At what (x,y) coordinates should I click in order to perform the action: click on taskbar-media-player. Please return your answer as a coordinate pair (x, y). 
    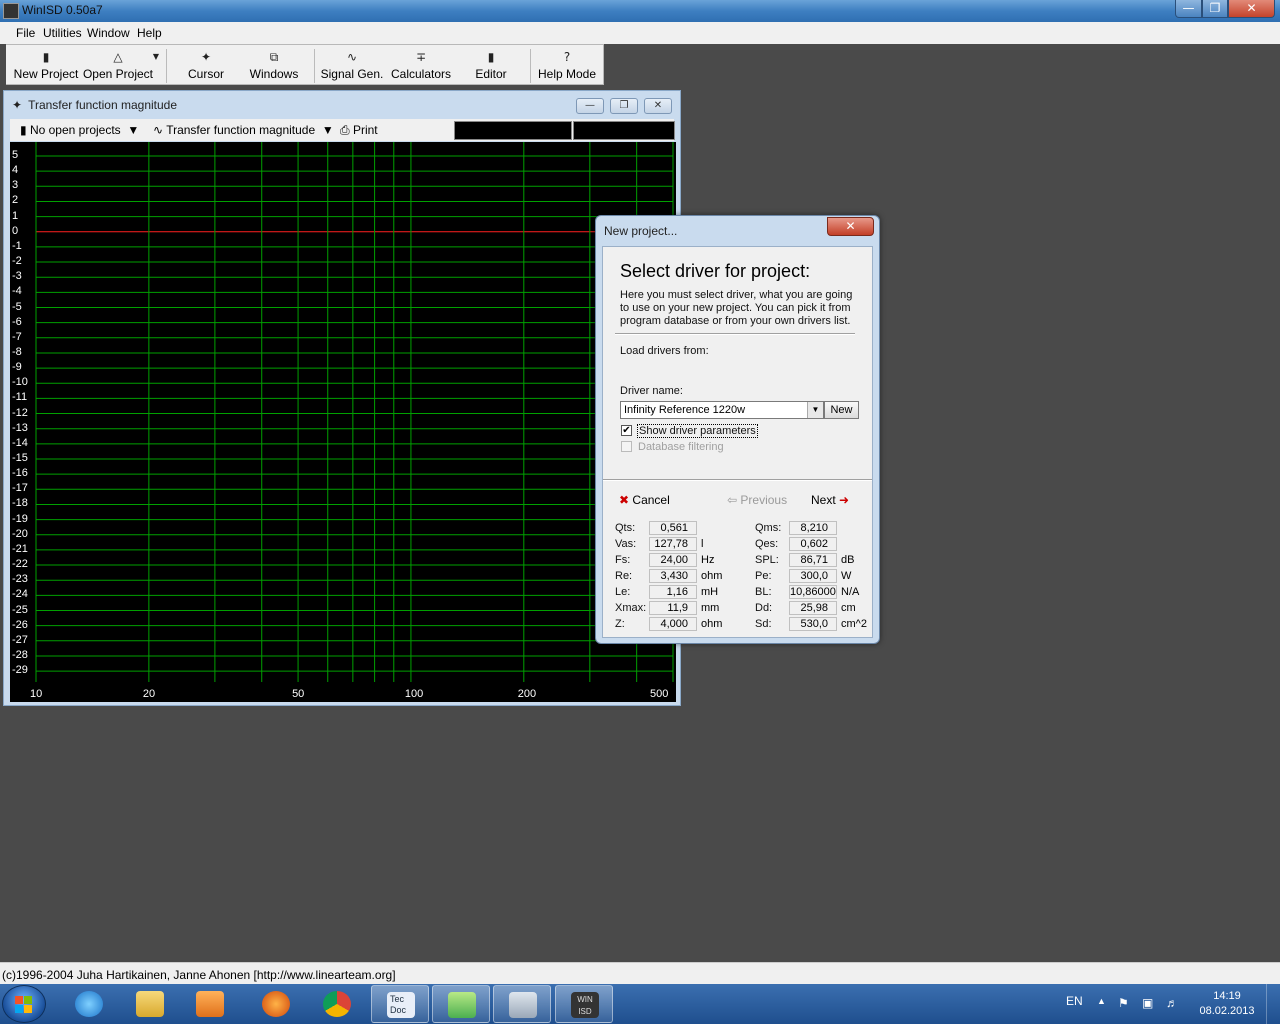
    Looking at the image, I should click on (210, 1004).